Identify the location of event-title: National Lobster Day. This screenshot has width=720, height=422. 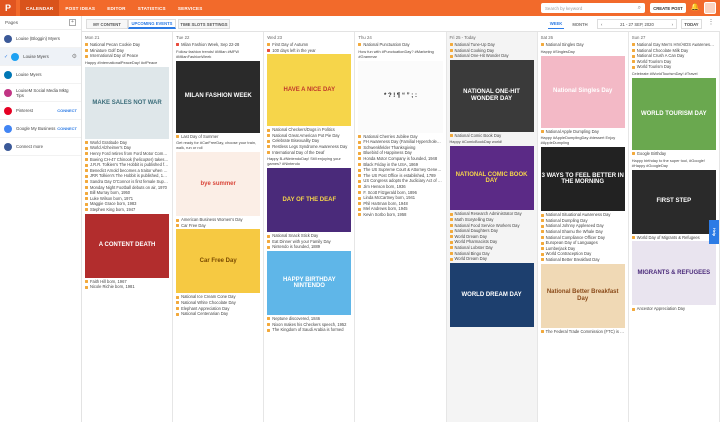
(473, 247).